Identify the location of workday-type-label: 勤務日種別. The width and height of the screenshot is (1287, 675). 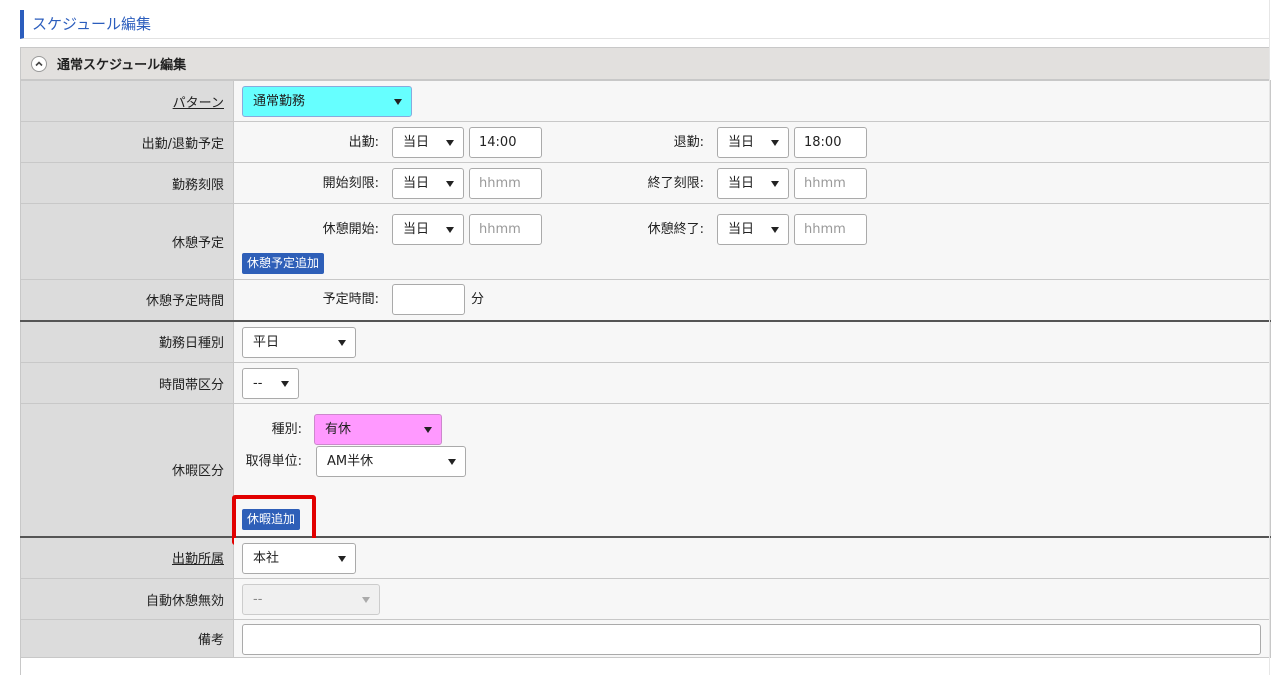
(127, 341).